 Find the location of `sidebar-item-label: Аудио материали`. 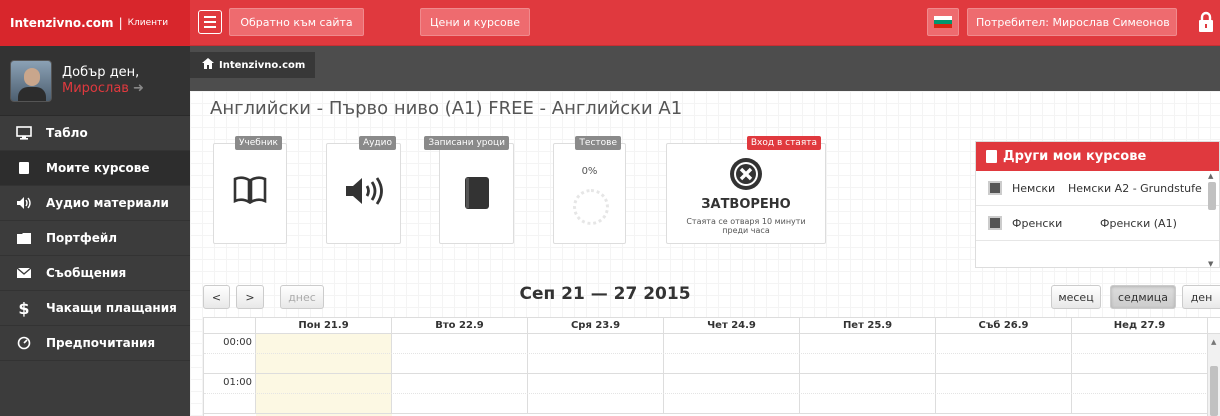

sidebar-item-label: Аудио материали is located at coordinates (107, 203).